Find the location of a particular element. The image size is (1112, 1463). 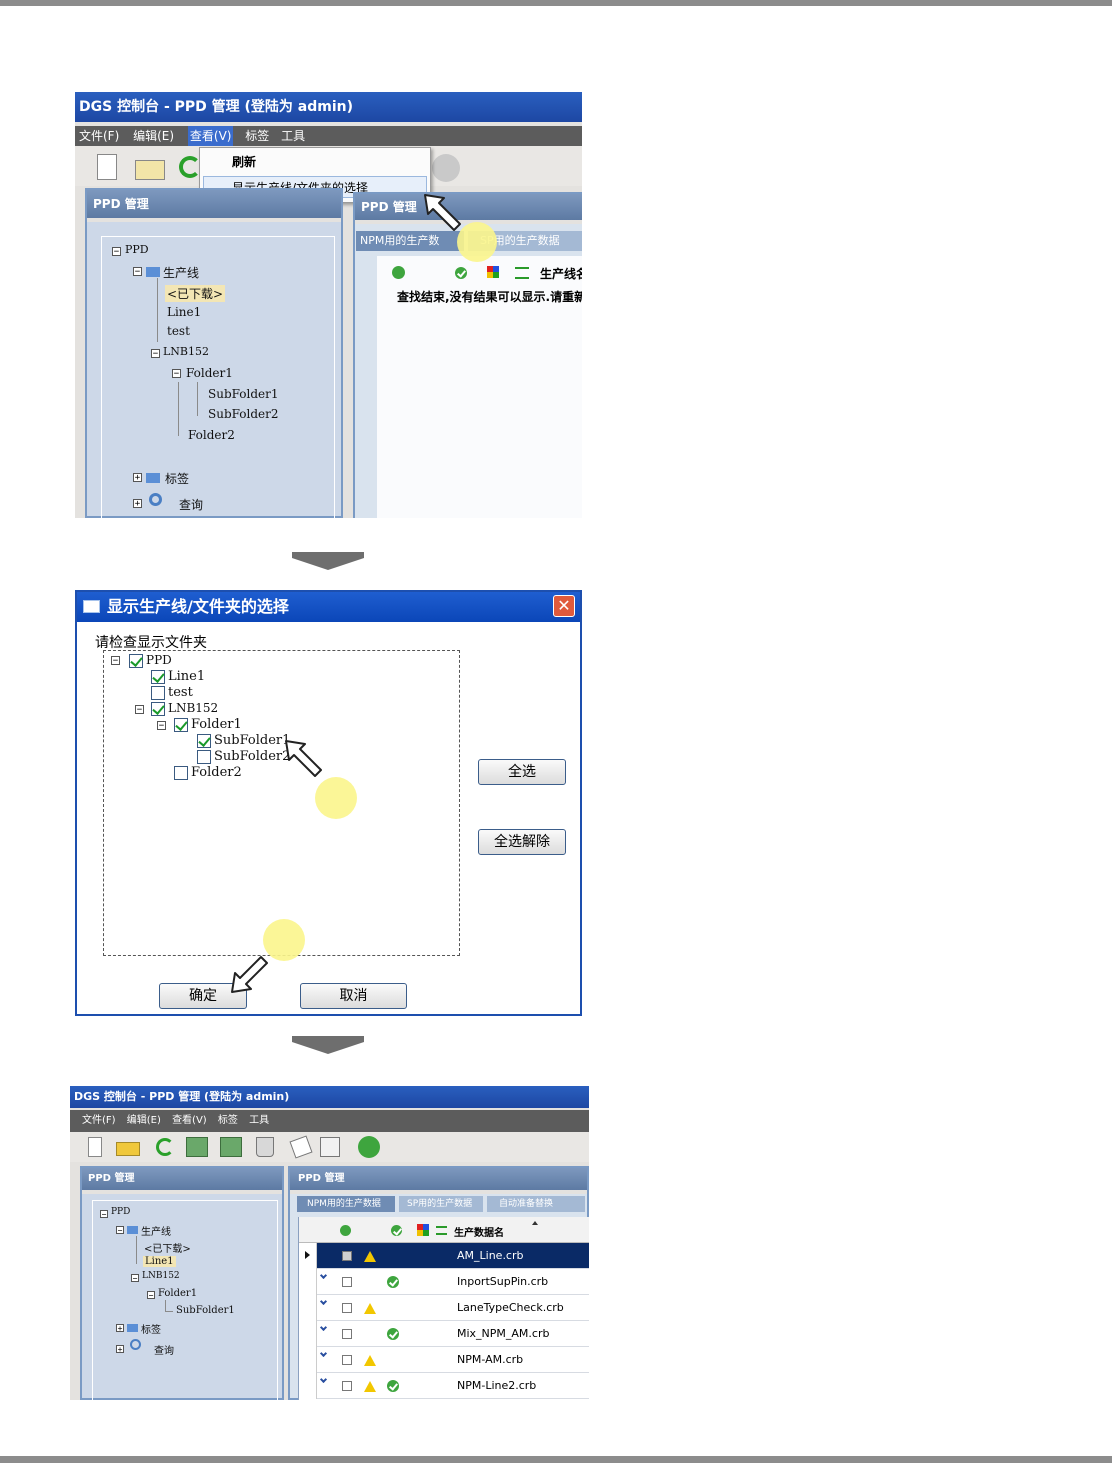

table-row: NPM-AM.crb is located at coordinates (444, 1360).